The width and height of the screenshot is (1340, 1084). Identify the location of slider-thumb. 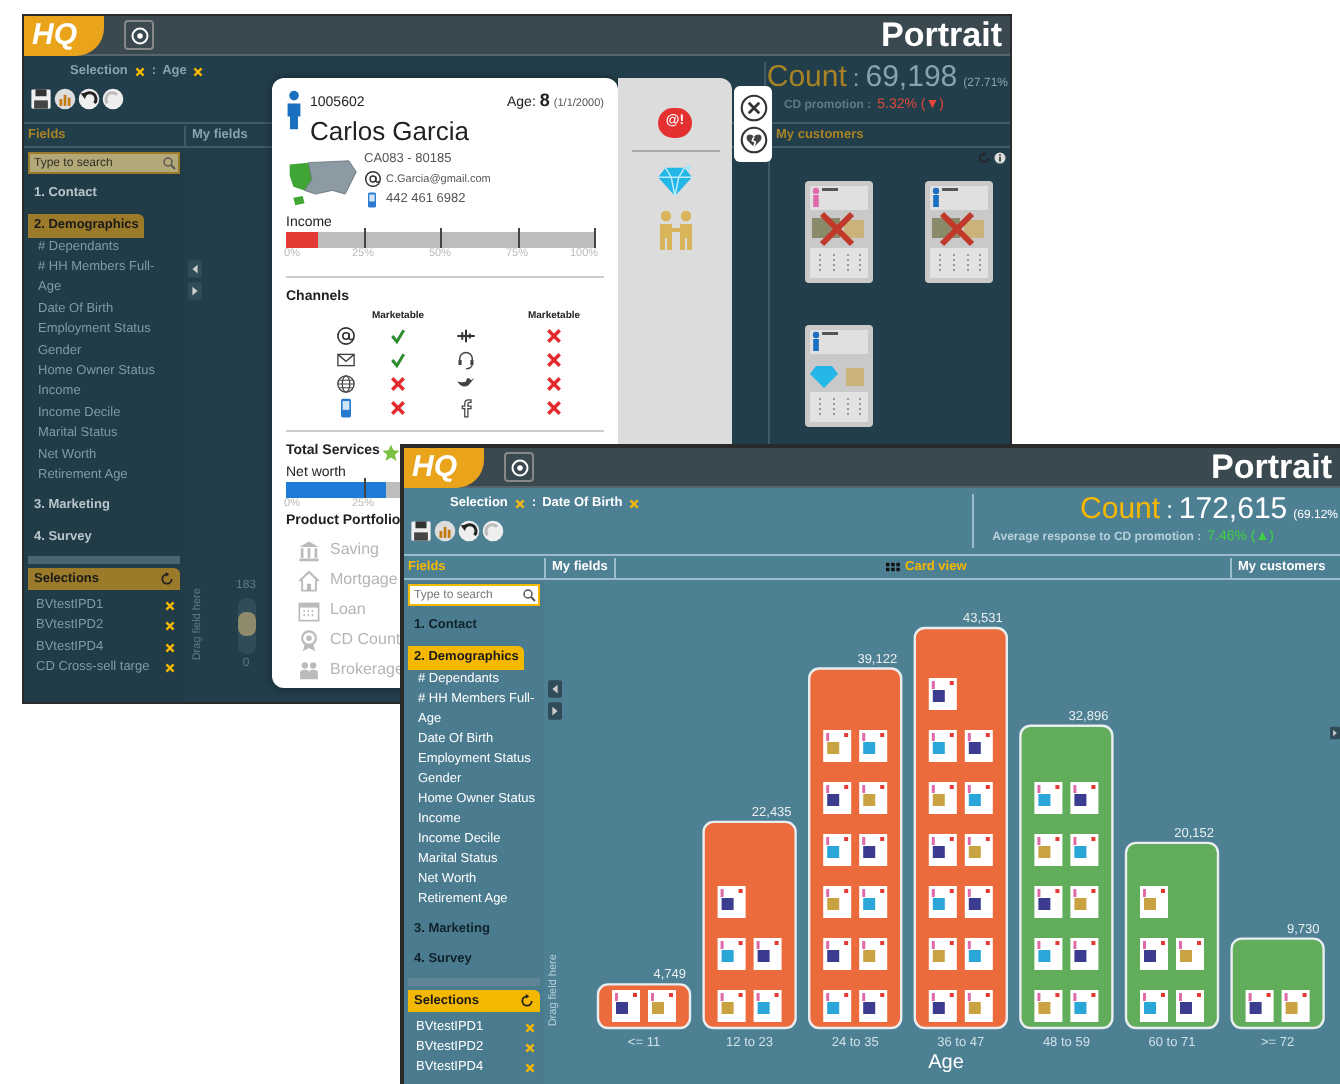
(246, 624).